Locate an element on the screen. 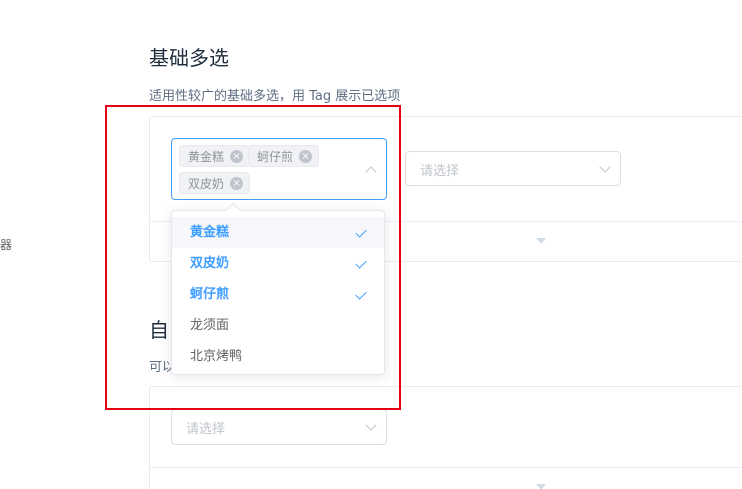 The height and width of the screenshot is (489, 742). tag-label: 黄金糕 is located at coordinates (206, 156).